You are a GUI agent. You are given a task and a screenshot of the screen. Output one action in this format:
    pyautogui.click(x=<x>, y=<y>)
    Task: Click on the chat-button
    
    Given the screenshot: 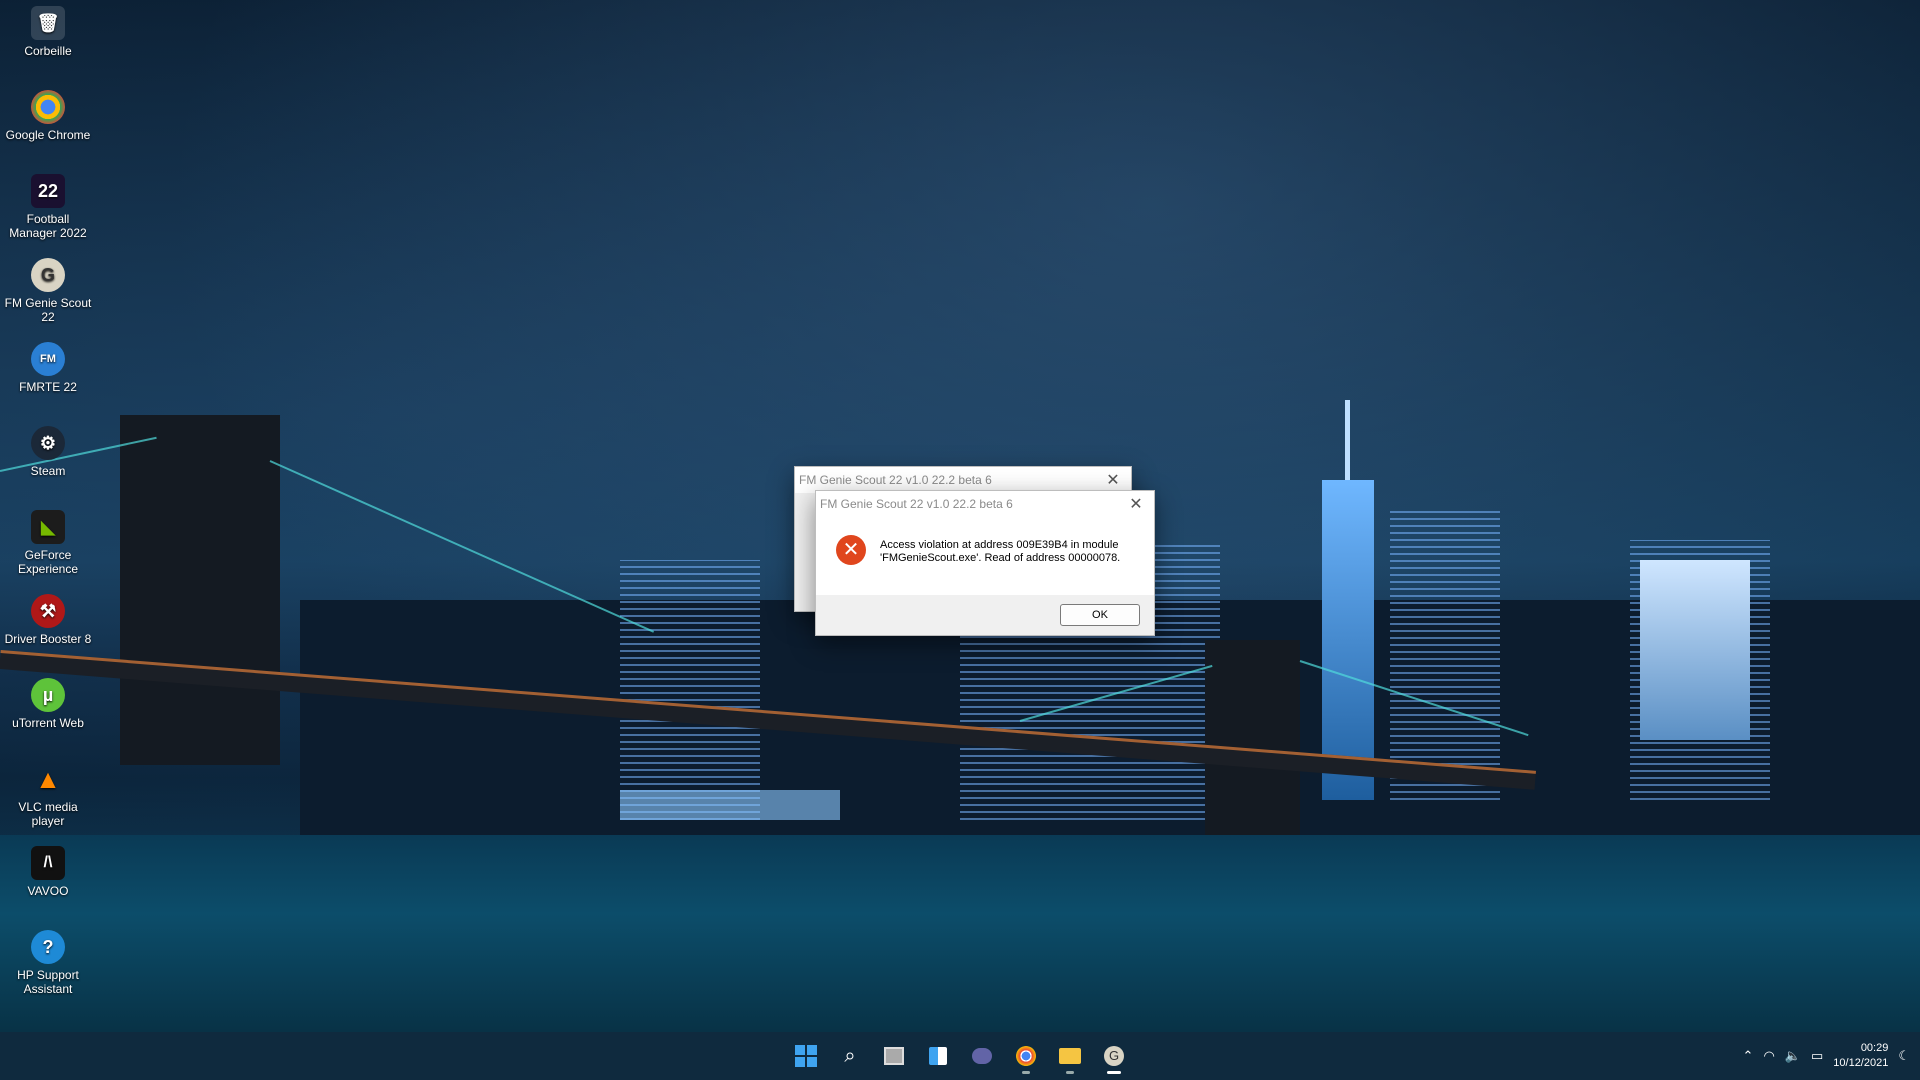 What is the action you would take?
    pyautogui.click(x=982, y=1056)
    